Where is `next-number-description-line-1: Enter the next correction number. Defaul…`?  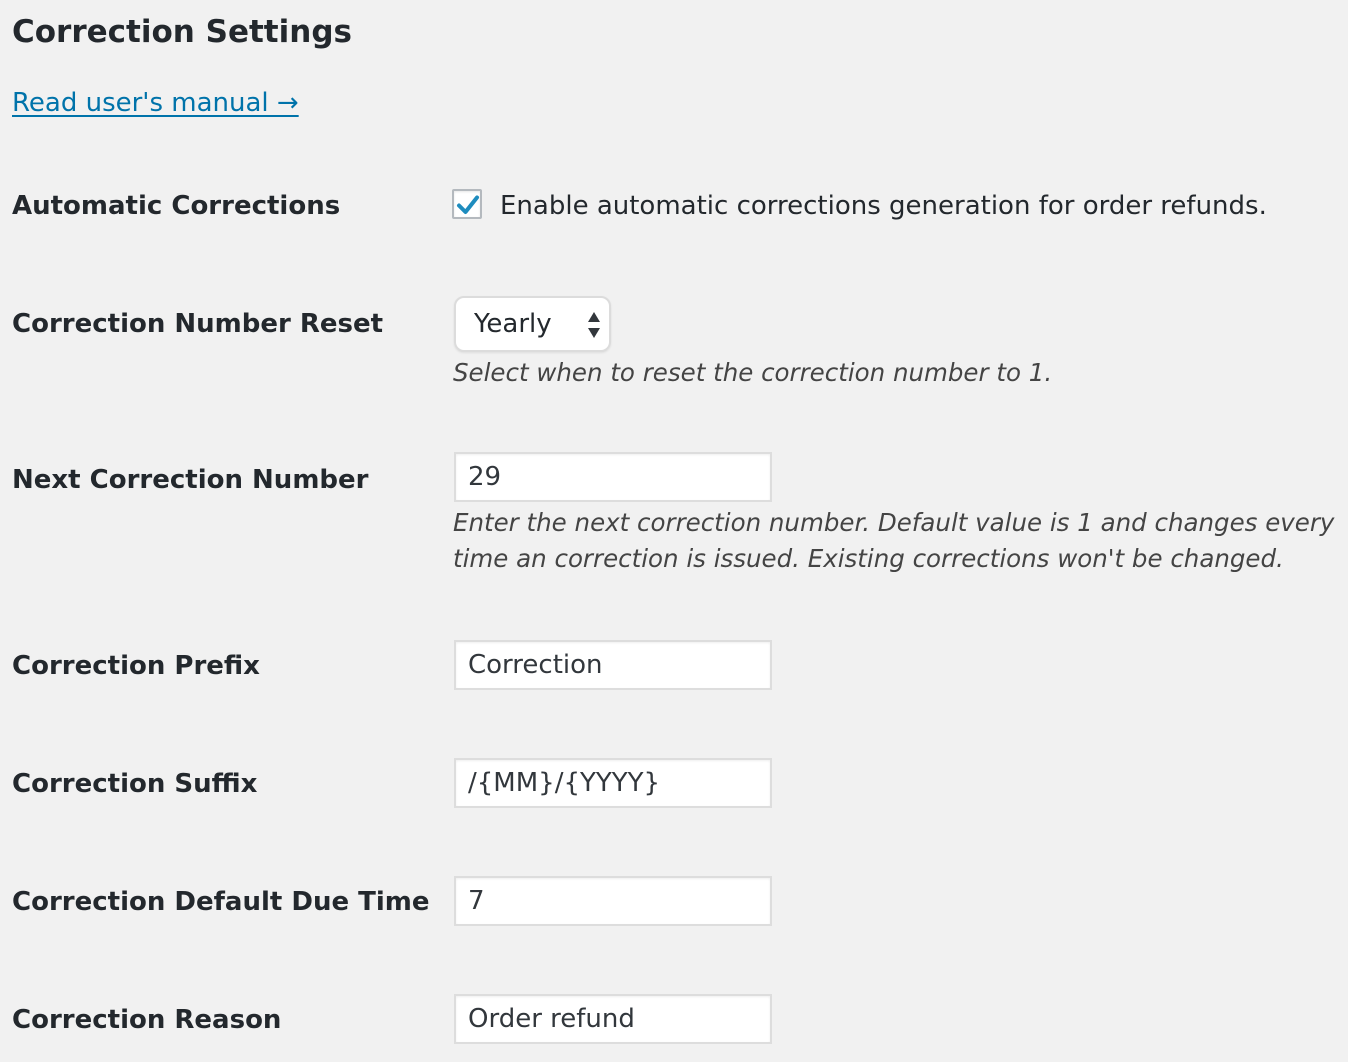 next-number-description-line-1: Enter the next correction number. Defaul… is located at coordinates (894, 522).